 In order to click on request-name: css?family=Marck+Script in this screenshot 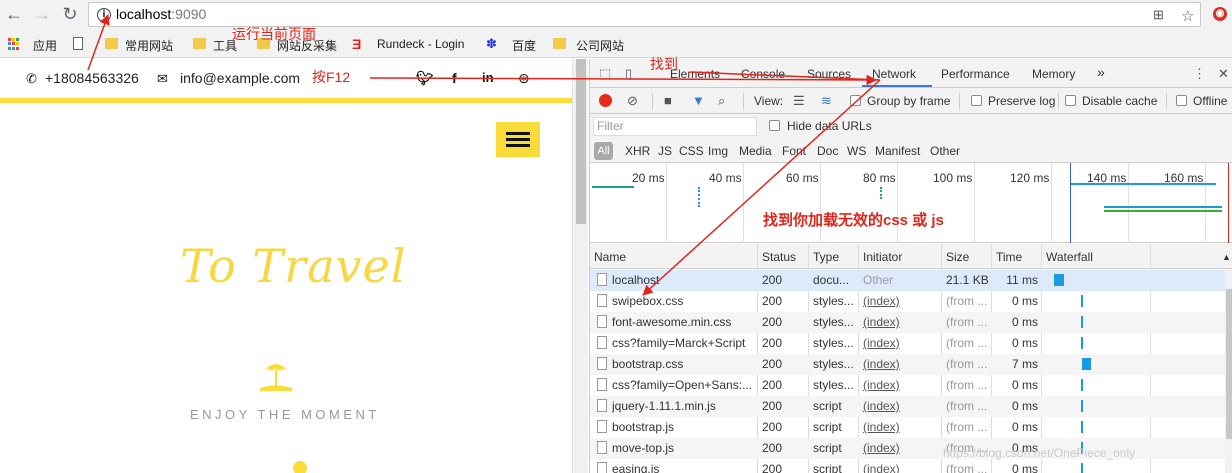, I will do `click(683, 343)`.